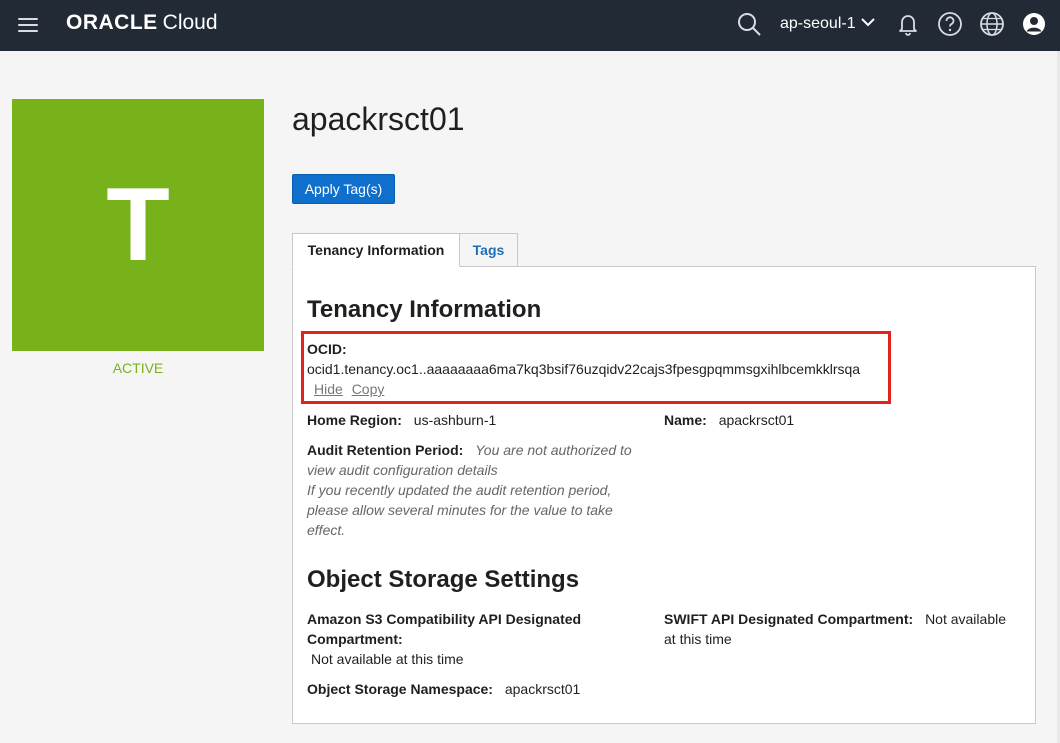  Describe the element at coordinates (444, 619) in the screenshot. I see `s3-compartment-label-line-1: Amazon S3 Compatibility API Designated` at that location.